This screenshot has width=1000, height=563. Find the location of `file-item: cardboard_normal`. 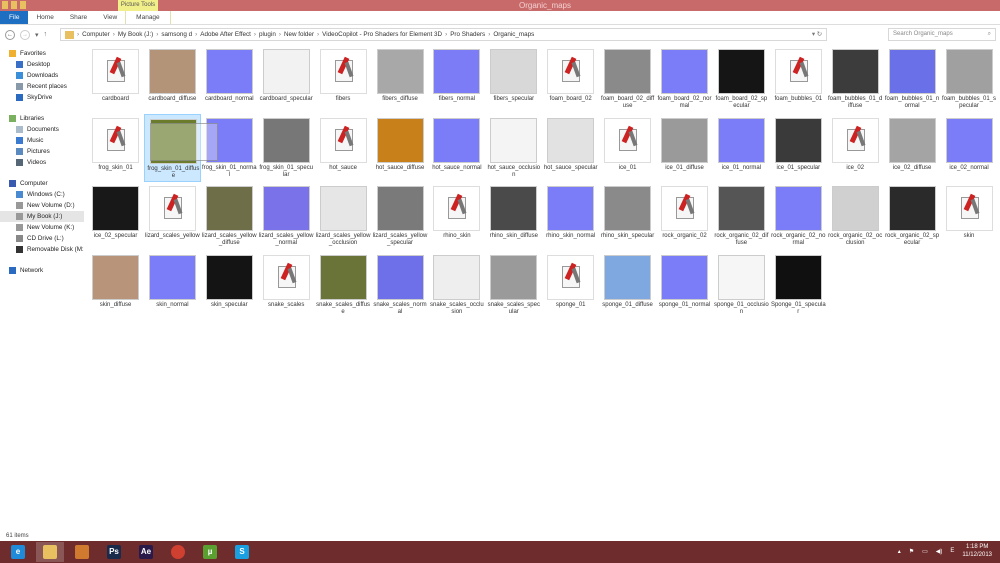

file-item: cardboard_normal is located at coordinates (229, 79).